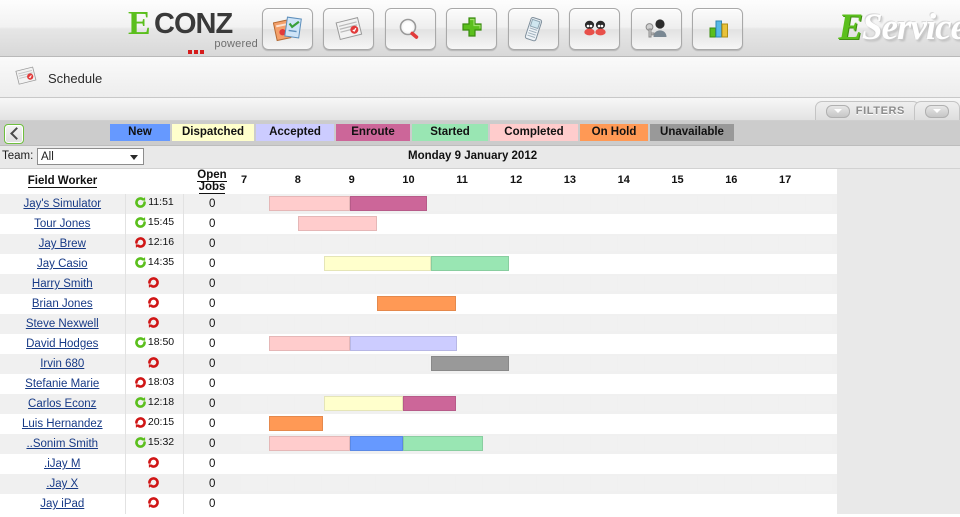 This screenshot has width=960, height=517. I want to click on table-row: .Jay X 0, so click(418, 484).